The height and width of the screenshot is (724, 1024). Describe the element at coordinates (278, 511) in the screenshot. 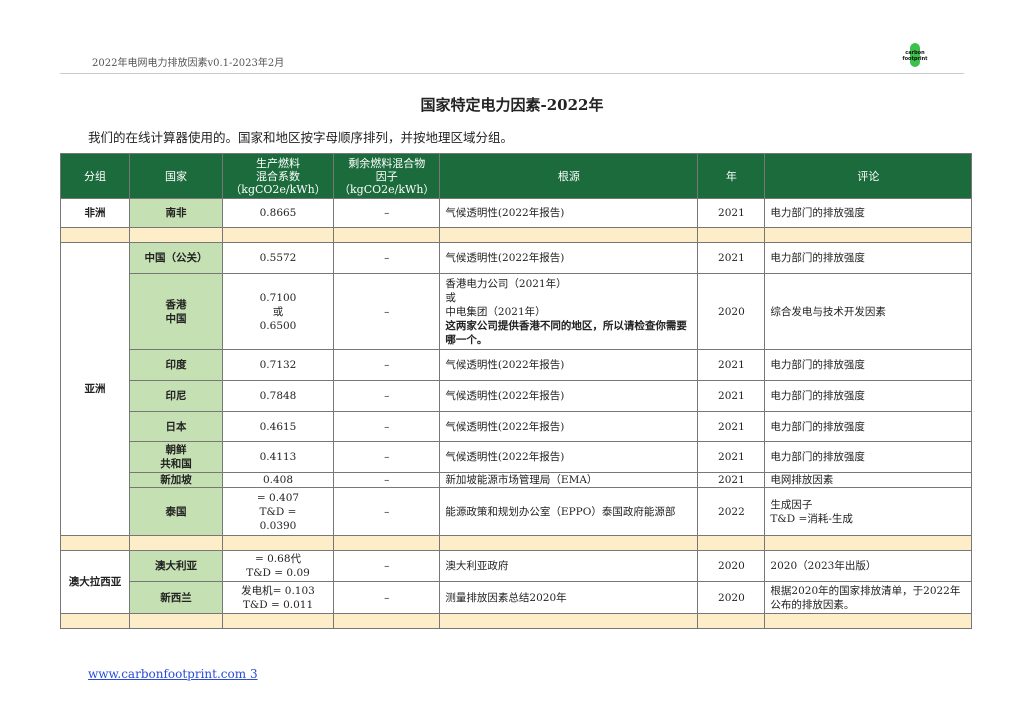

I see `factor-cell: = 0.407 T&D = 0.0390` at that location.